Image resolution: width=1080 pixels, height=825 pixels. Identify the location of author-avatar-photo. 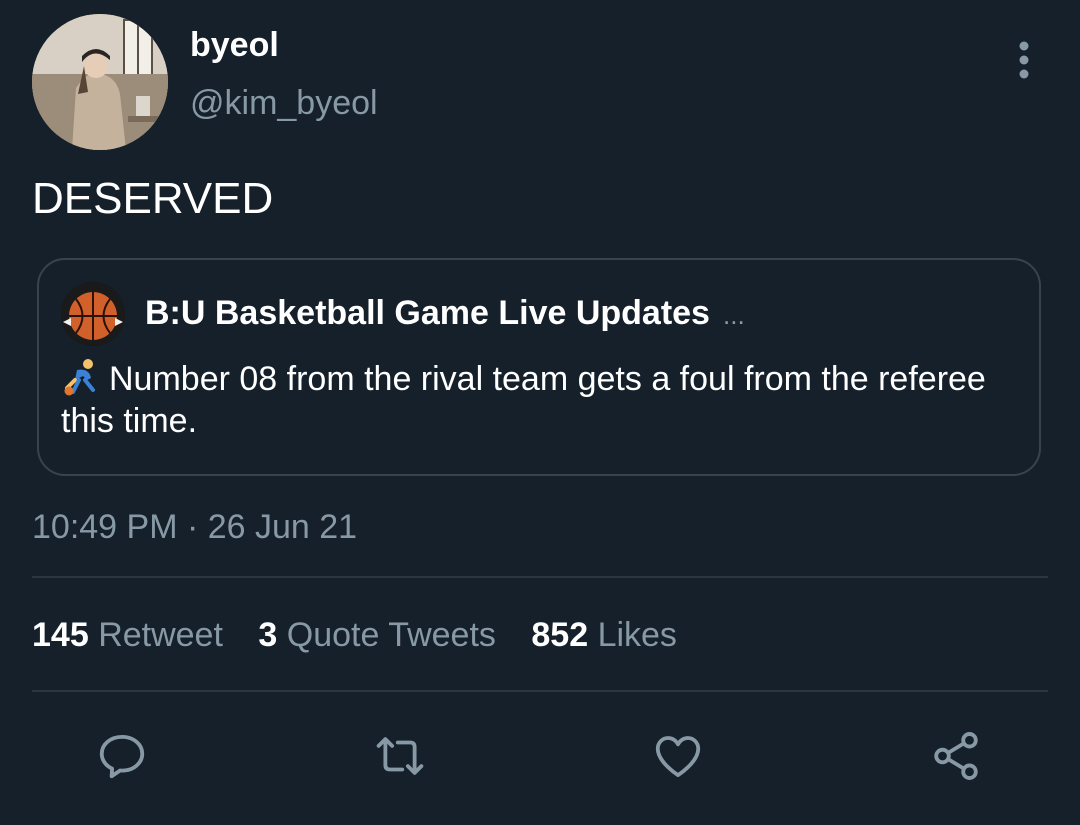
(100, 82).